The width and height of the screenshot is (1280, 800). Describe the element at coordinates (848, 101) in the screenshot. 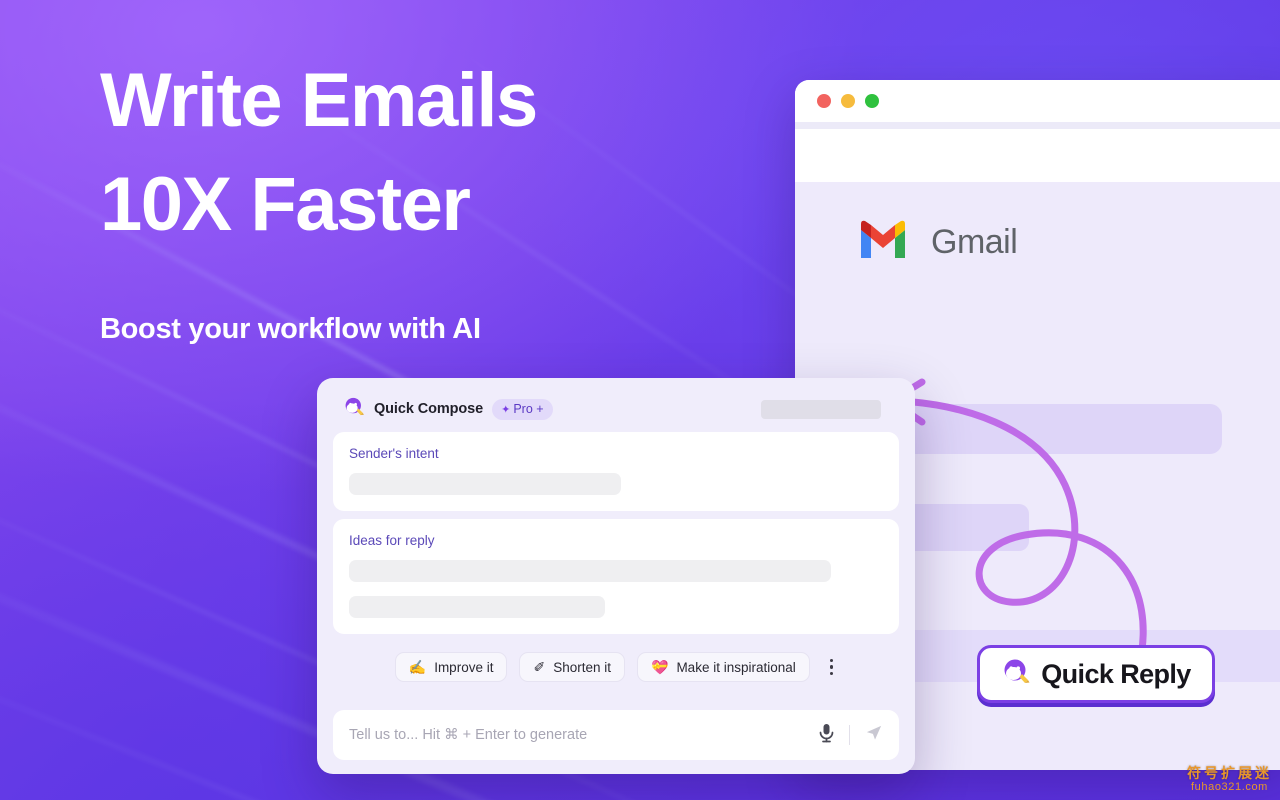

I see `minimize-button` at that location.